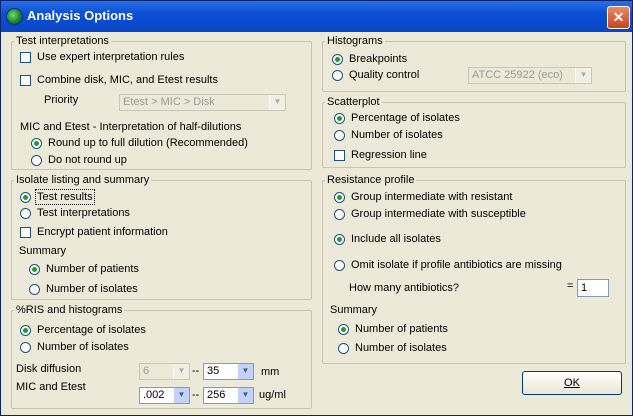  What do you see at coordinates (270, 372) in the screenshot?
I see `disk-unit: mm` at bounding box center [270, 372].